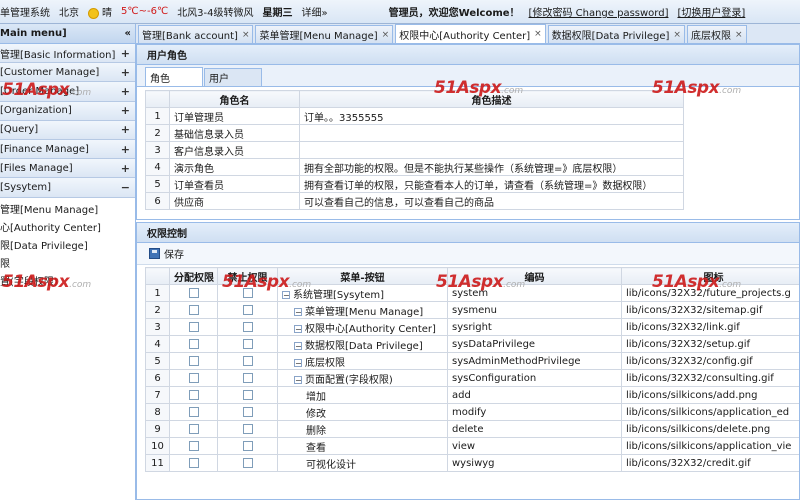 This screenshot has width=800, height=500. Describe the element at coordinates (128, 33) in the screenshot. I see `collapse-icon: «` at that location.